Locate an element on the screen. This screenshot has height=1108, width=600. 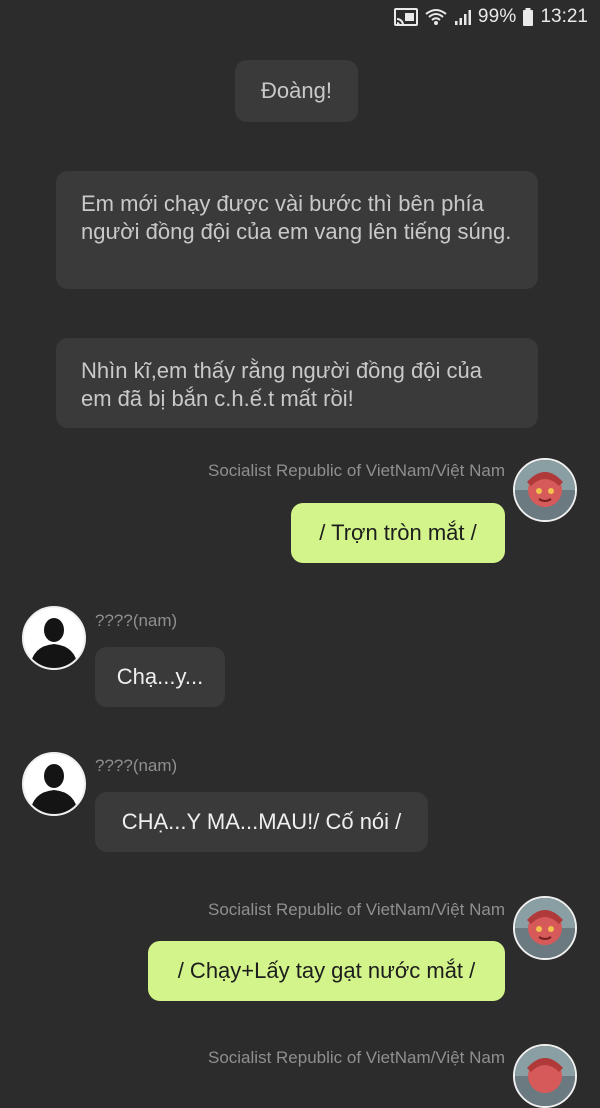
status-time: 13:21 is located at coordinates (564, 16).